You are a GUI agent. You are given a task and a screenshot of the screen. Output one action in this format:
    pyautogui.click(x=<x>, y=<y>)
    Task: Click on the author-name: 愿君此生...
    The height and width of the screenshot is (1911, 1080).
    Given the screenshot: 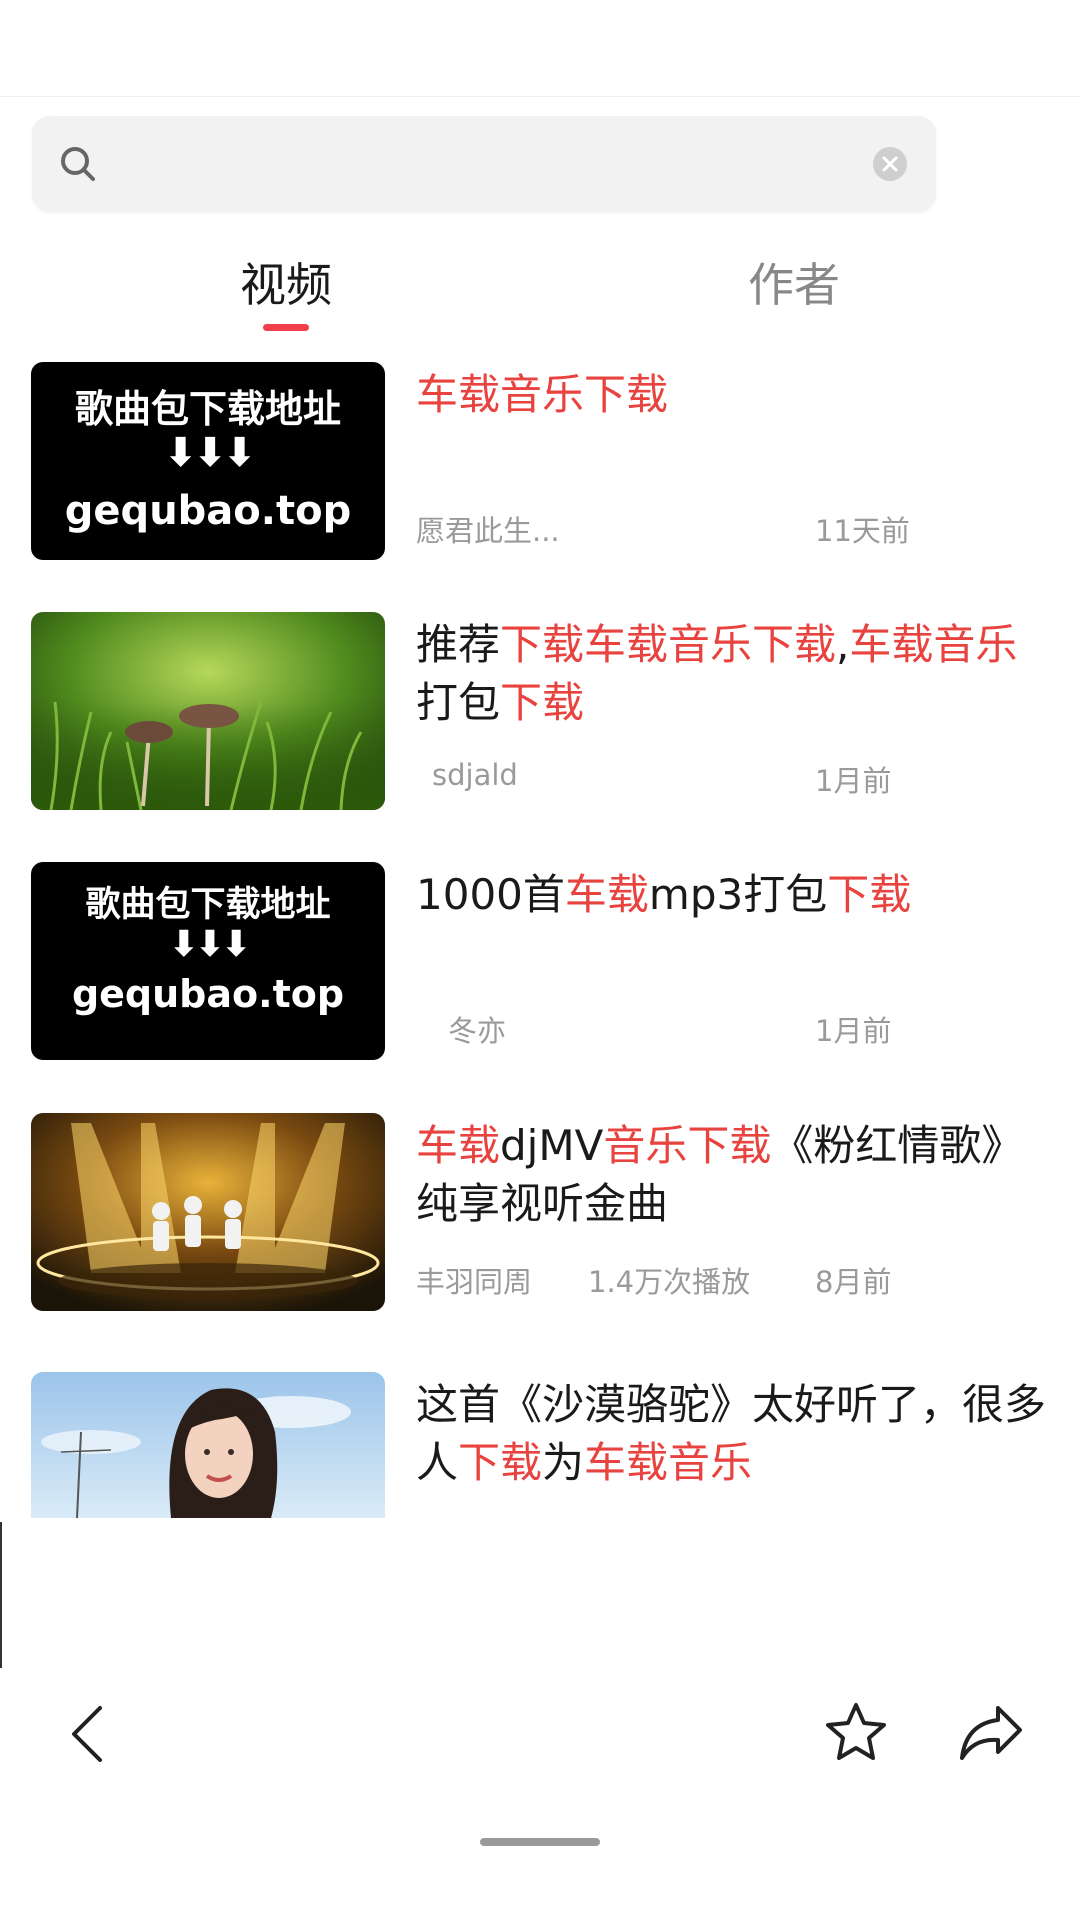 What is the action you would take?
    pyautogui.click(x=488, y=529)
    